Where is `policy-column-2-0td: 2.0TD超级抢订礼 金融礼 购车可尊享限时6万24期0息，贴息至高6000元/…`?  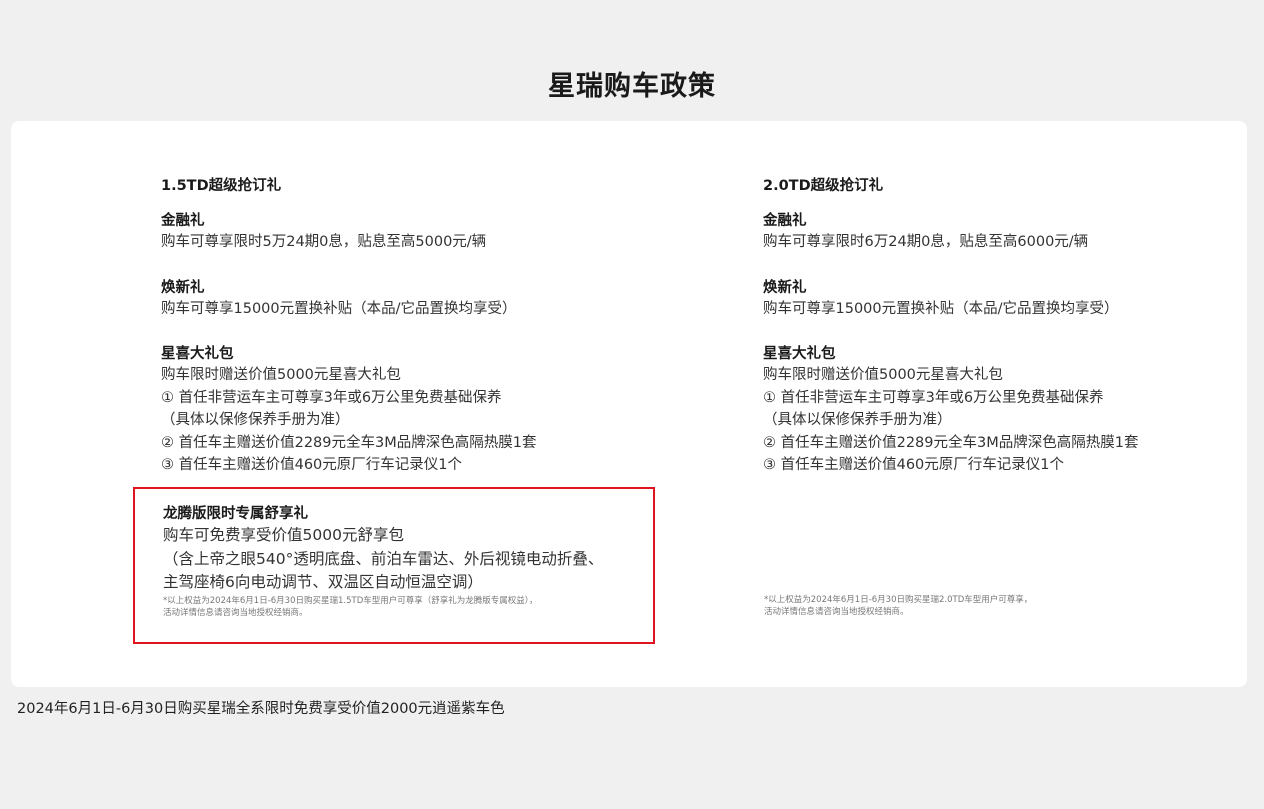 policy-column-2-0td: 2.0TD超级抢订礼 金融礼 购车可尊享限时6万24期0息，贴息至高6000元/… is located at coordinates (950, 338).